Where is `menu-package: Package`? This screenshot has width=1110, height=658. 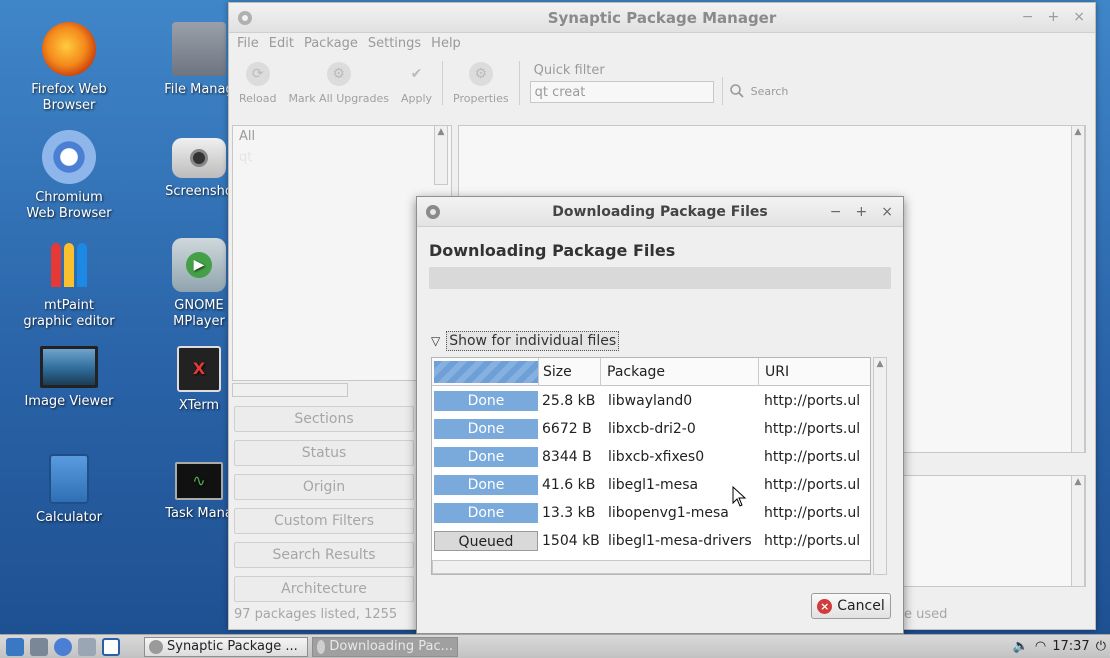
menu-package: Package is located at coordinates (331, 43).